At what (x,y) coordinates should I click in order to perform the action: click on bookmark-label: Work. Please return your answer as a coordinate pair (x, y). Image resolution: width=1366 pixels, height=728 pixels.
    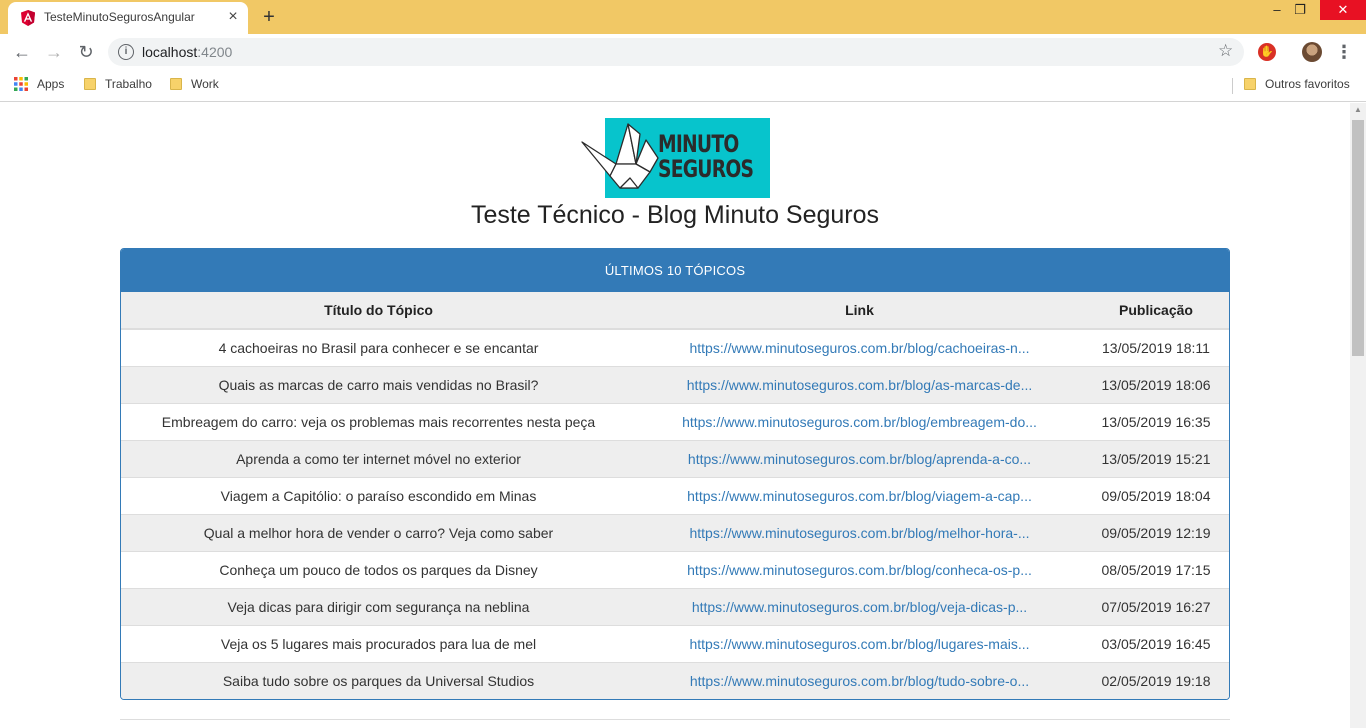
    Looking at the image, I should click on (205, 84).